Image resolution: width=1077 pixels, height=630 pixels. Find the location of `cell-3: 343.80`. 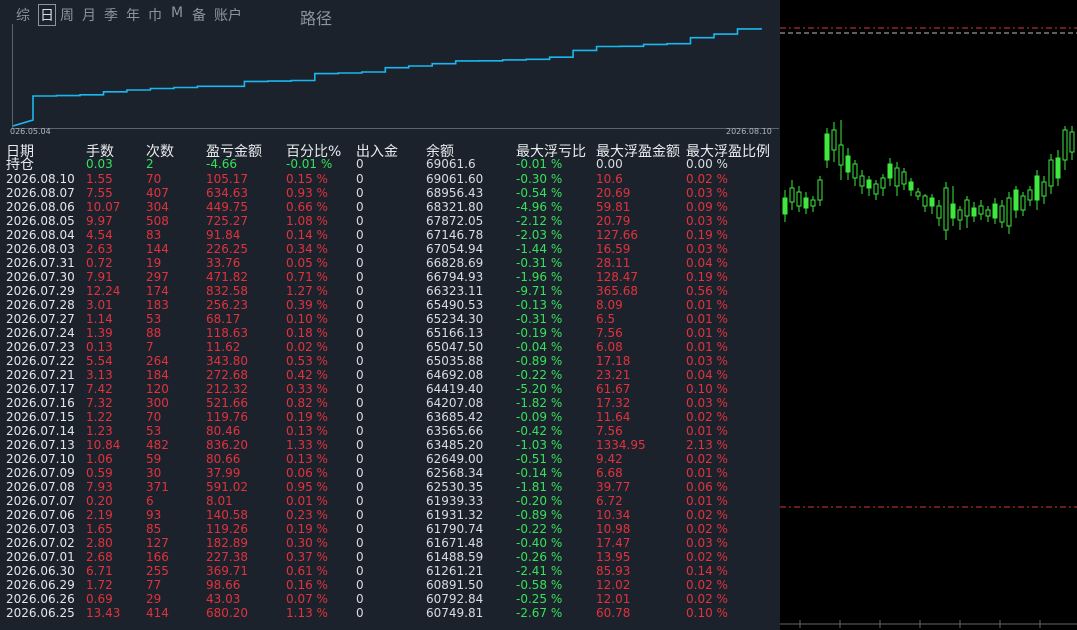

cell-3: 343.80 is located at coordinates (227, 361).